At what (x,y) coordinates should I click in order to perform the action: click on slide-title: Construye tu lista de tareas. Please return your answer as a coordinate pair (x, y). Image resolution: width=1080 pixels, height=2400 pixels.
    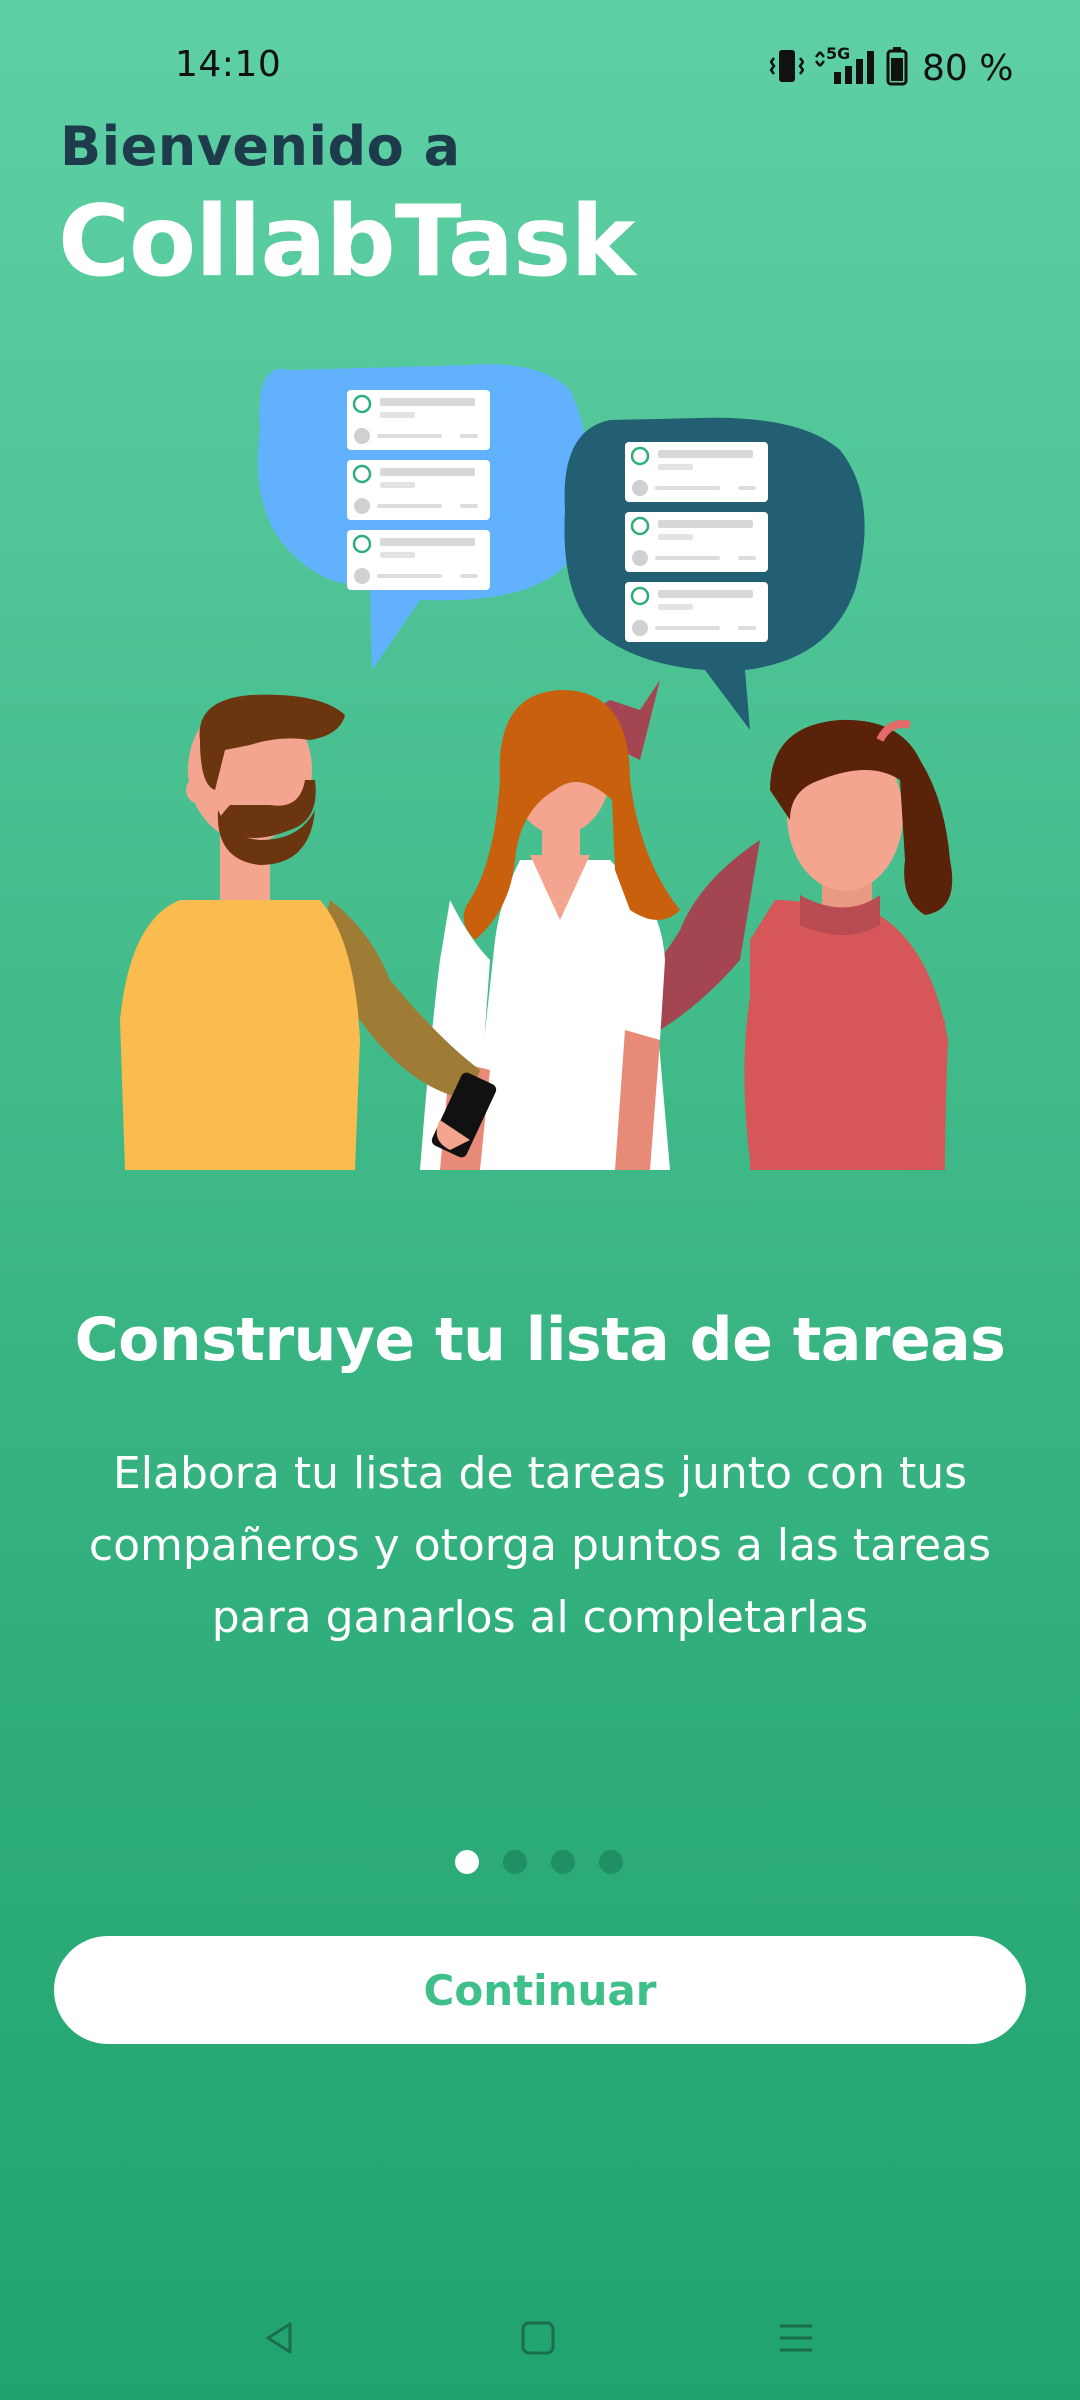
    Looking at the image, I should click on (540, 1340).